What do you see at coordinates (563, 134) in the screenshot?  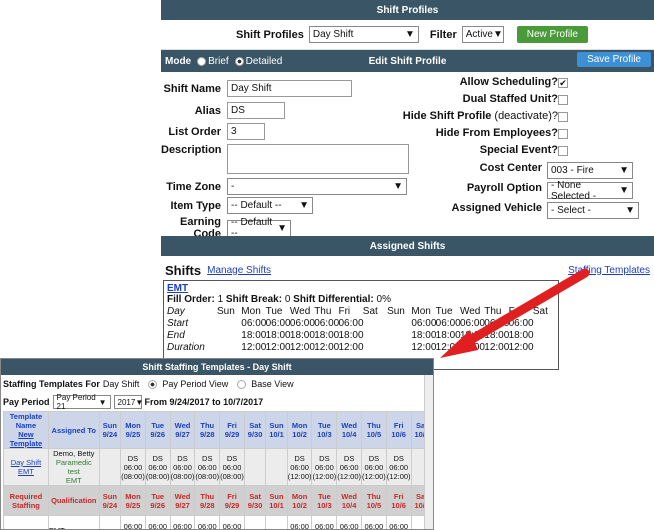 I see `hide-employees-checkbox` at bounding box center [563, 134].